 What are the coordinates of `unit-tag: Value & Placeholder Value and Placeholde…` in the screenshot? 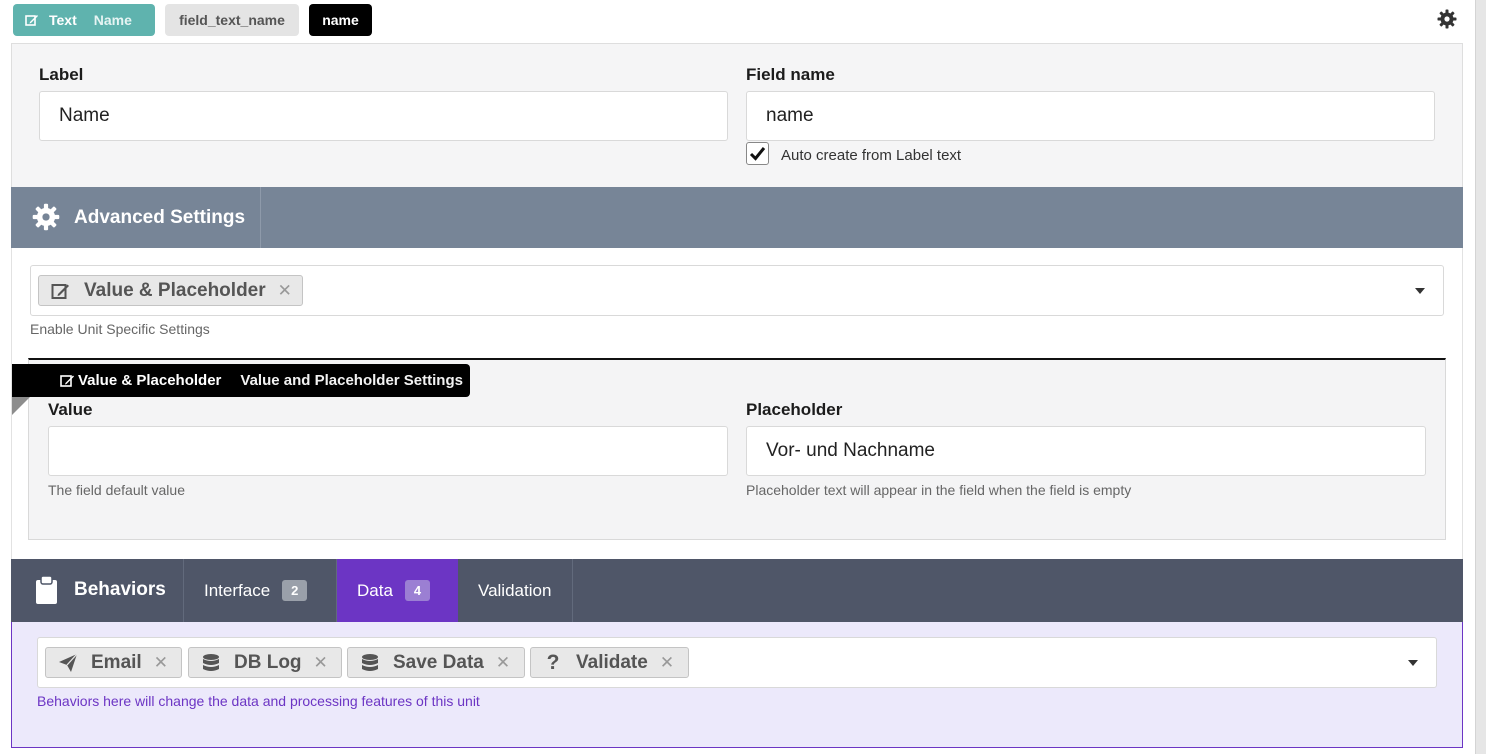 It's located at (241, 380).